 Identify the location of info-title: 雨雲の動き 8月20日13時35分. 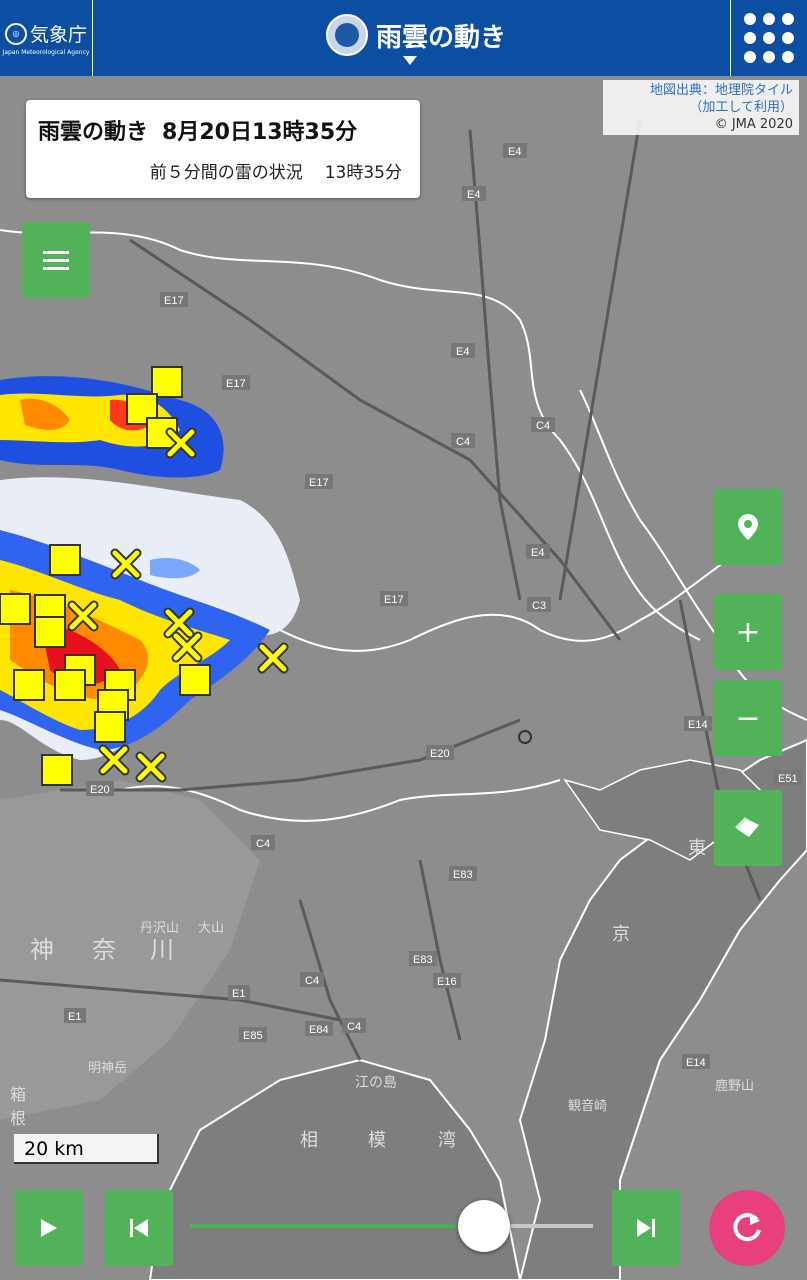
(204, 130).